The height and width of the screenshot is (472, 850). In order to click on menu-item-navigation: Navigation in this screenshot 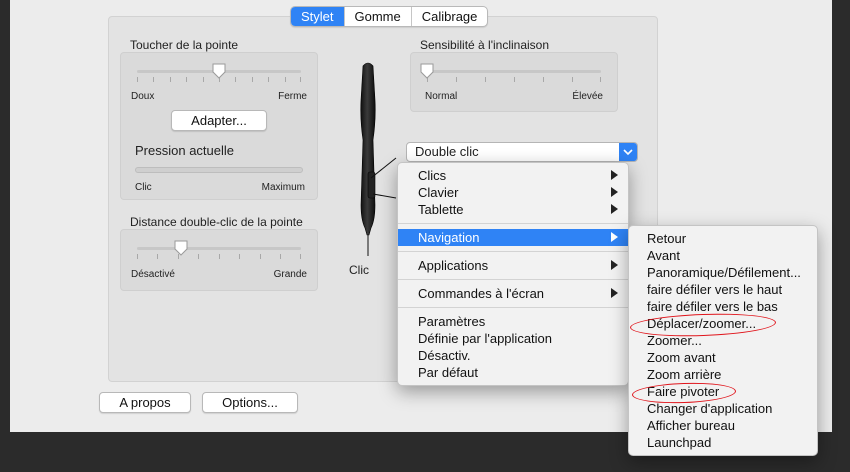, I will do `click(513, 237)`.